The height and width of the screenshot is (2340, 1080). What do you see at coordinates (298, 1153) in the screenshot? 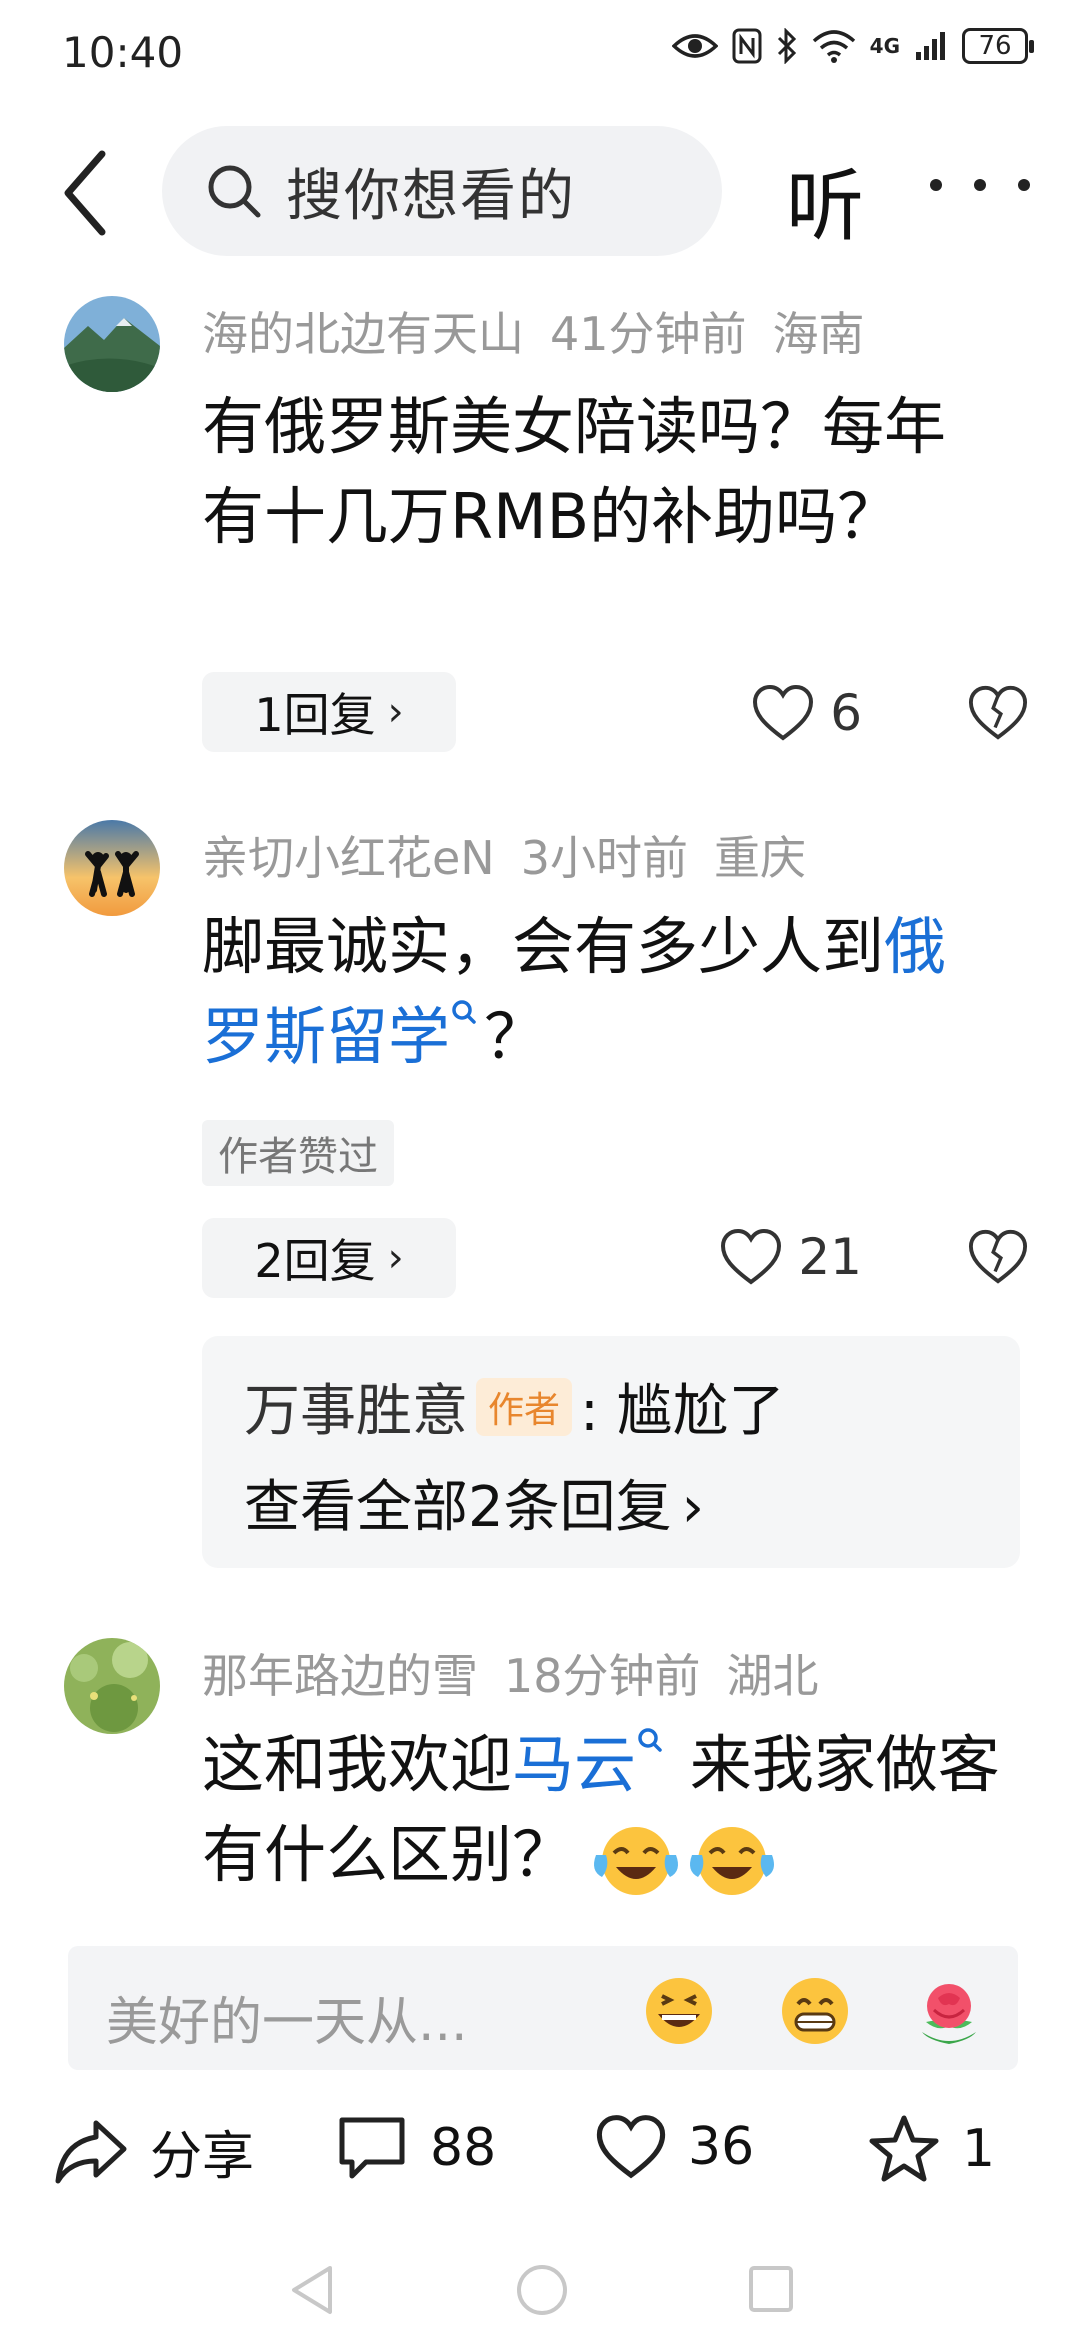
I see `author-liked-badge: 作者赞过` at bounding box center [298, 1153].